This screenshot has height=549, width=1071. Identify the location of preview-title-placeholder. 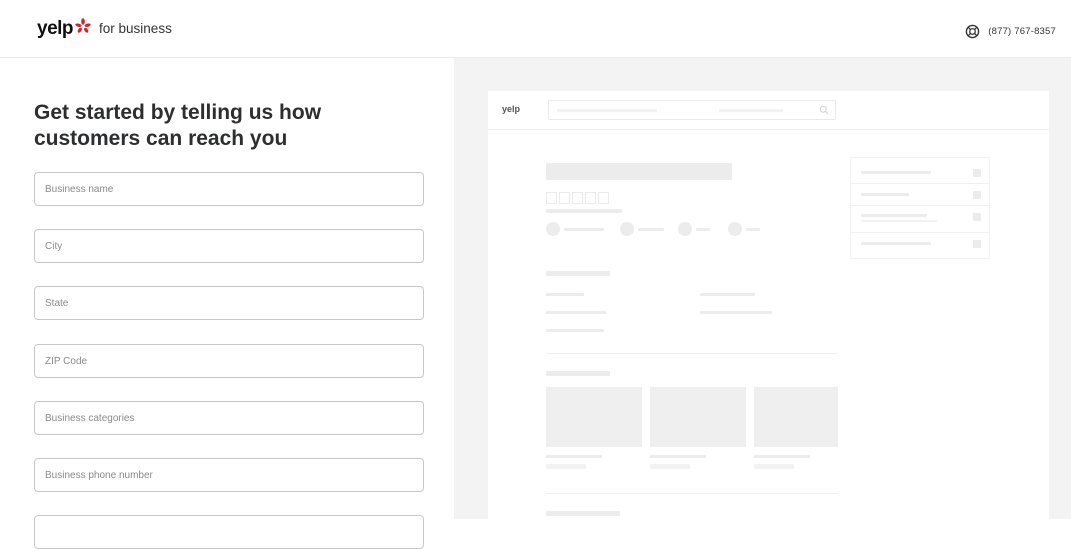
(639, 171).